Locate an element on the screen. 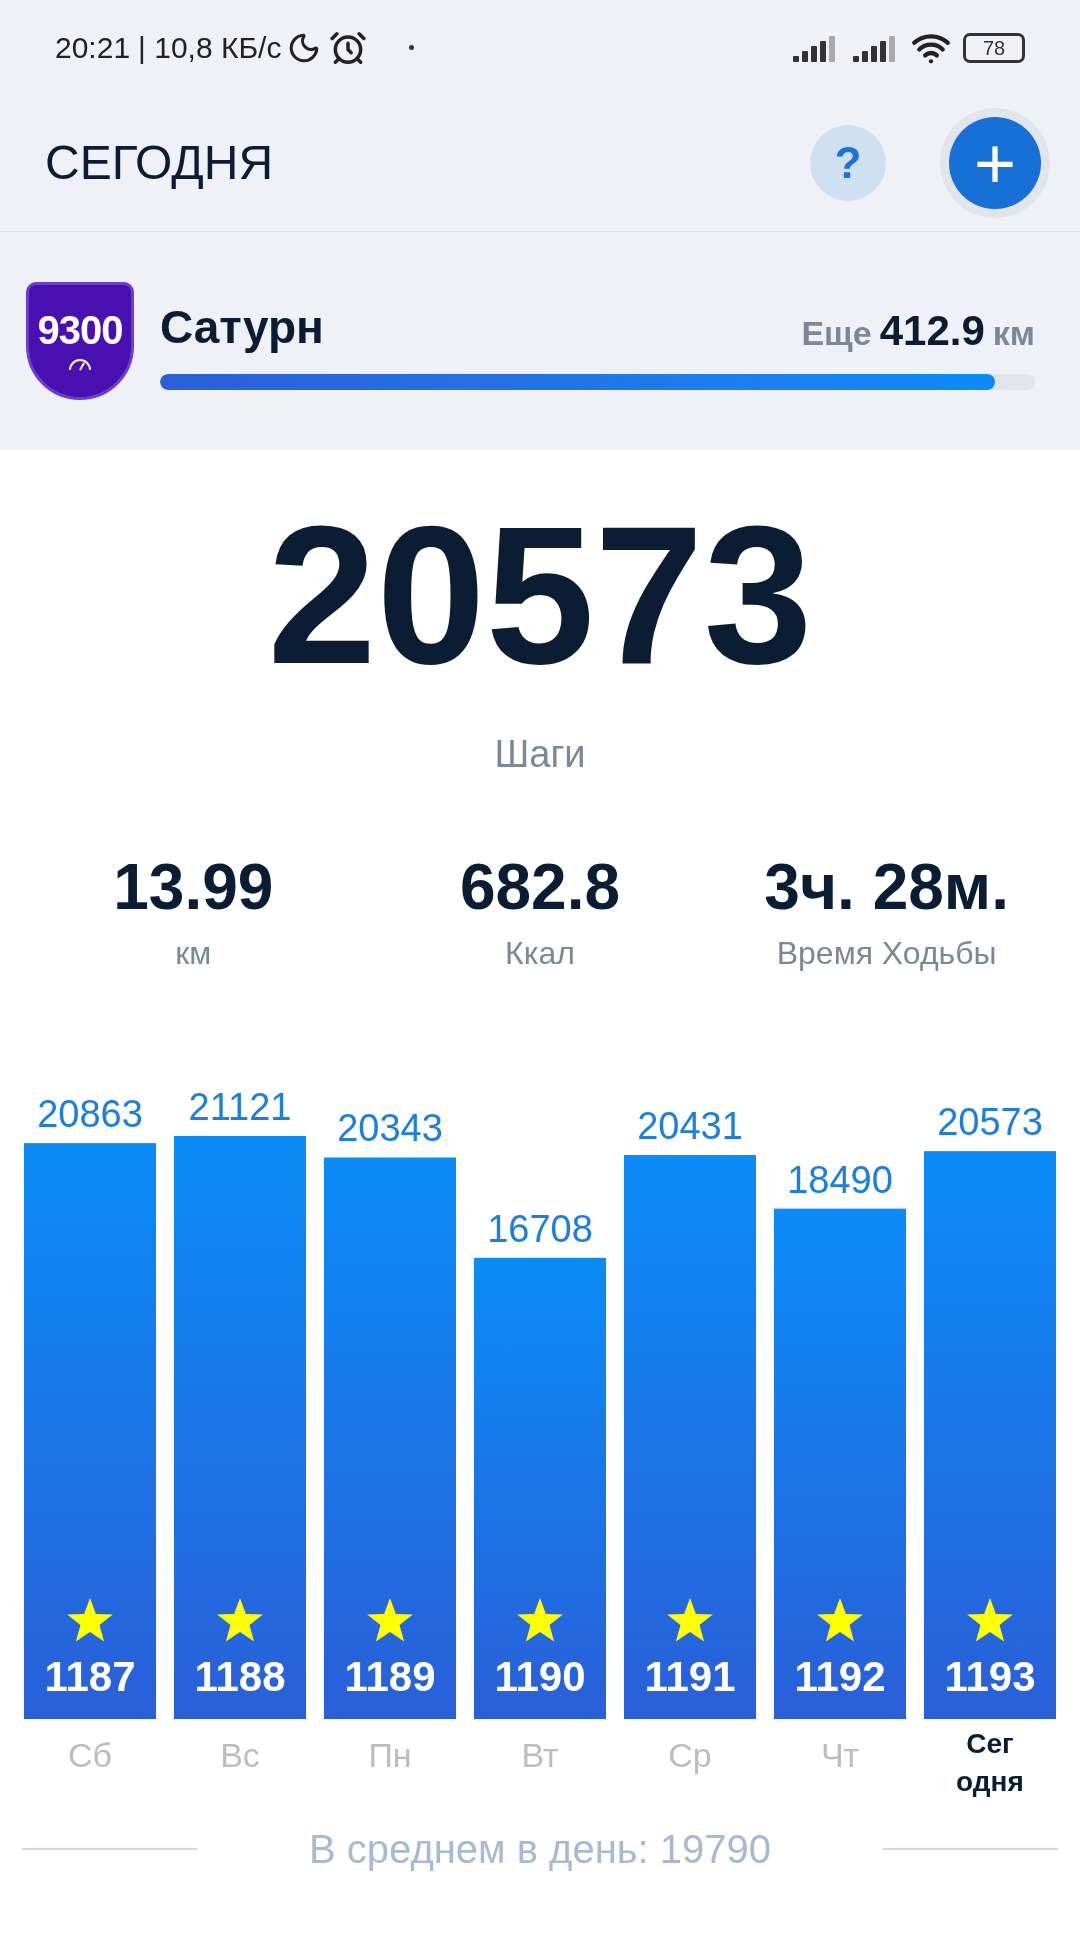  goal-name: Сатурн is located at coordinates (242, 327).